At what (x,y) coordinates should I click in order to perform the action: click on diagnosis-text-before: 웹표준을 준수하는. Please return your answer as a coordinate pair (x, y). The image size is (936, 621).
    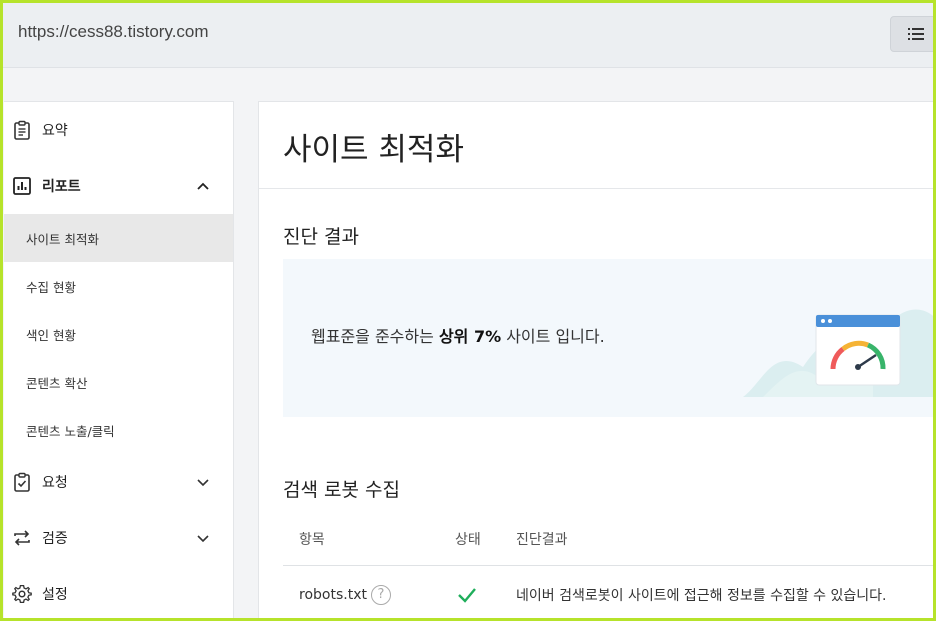
    Looking at the image, I should click on (375, 336).